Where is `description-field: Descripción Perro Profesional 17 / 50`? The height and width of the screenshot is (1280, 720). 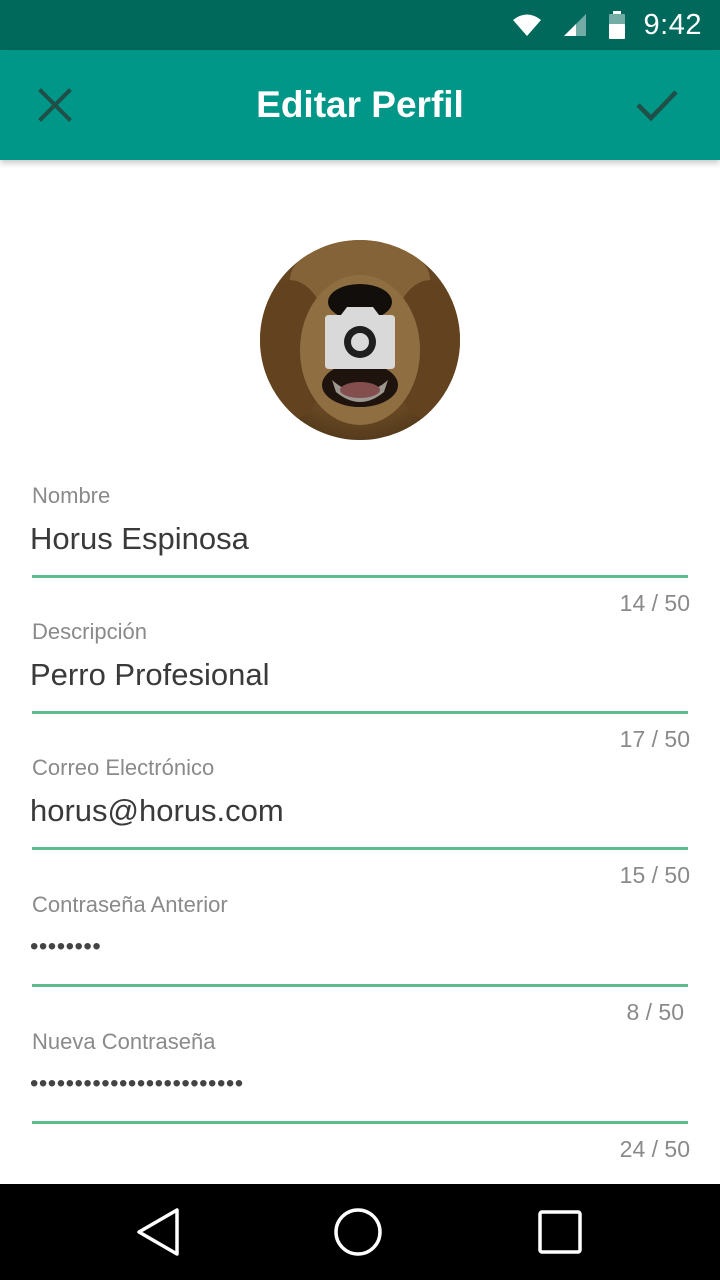
description-field: Descripción Perro Profesional 17 / 50 is located at coordinates (360, 685).